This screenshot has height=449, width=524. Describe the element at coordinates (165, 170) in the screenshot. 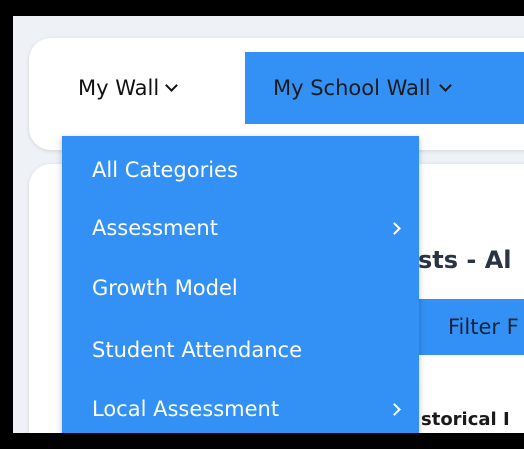

I see `menu-item-label: All Categories` at that location.